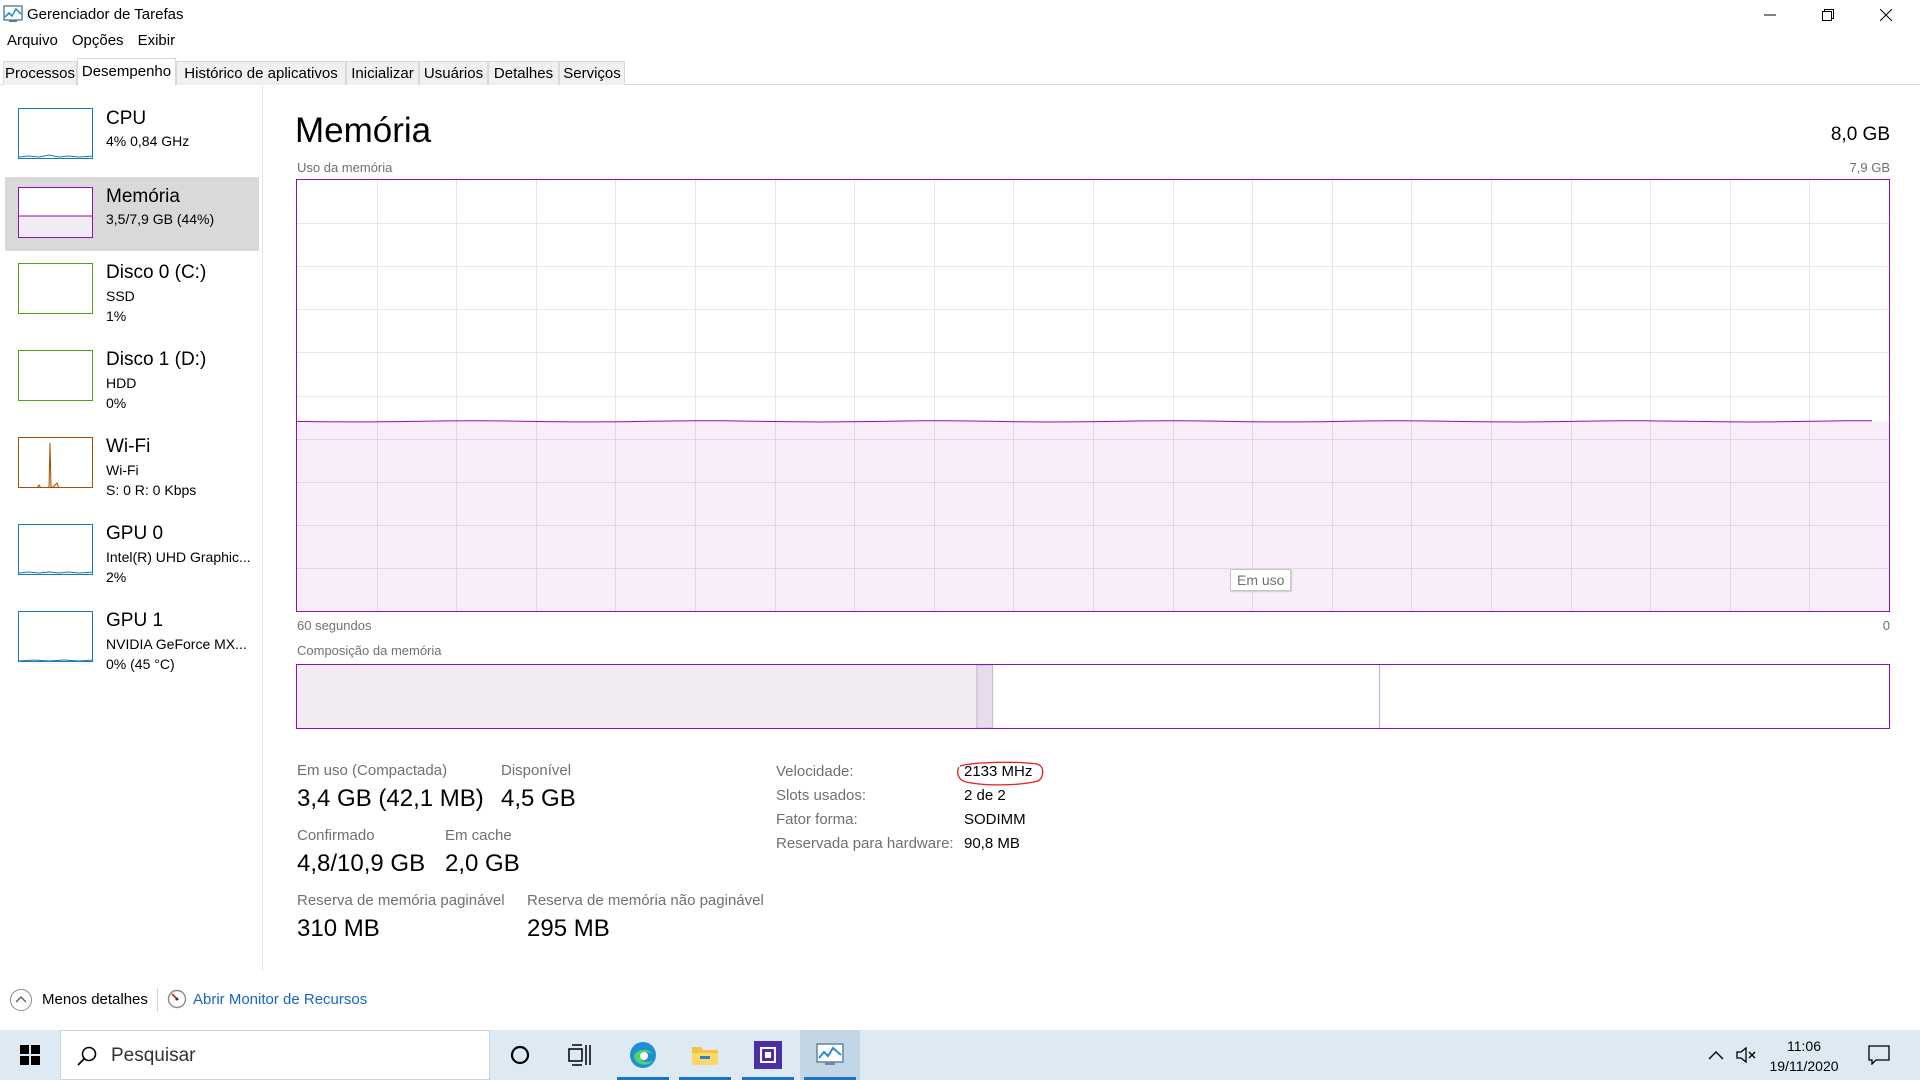  I want to click on cortana-button, so click(520, 1055).